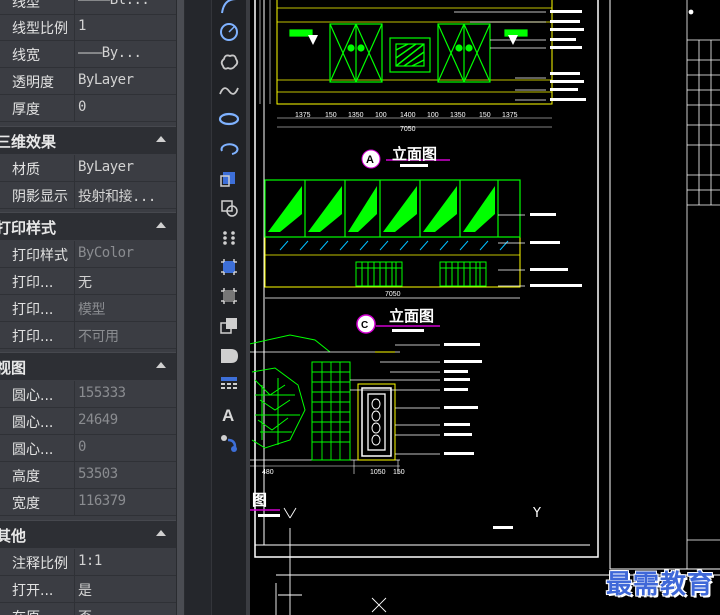  What do you see at coordinates (229, 384) in the screenshot?
I see `table-icon` at bounding box center [229, 384].